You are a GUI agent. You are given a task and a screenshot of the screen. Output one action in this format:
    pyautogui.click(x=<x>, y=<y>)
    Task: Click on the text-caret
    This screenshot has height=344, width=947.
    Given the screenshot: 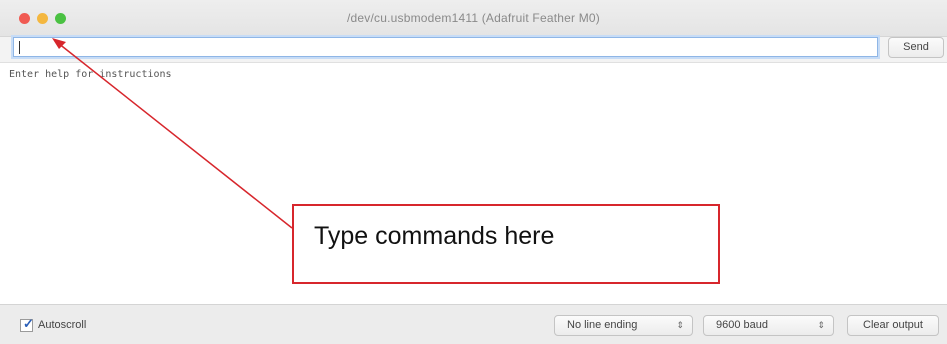 What is the action you would take?
    pyautogui.click(x=19, y=47)
    